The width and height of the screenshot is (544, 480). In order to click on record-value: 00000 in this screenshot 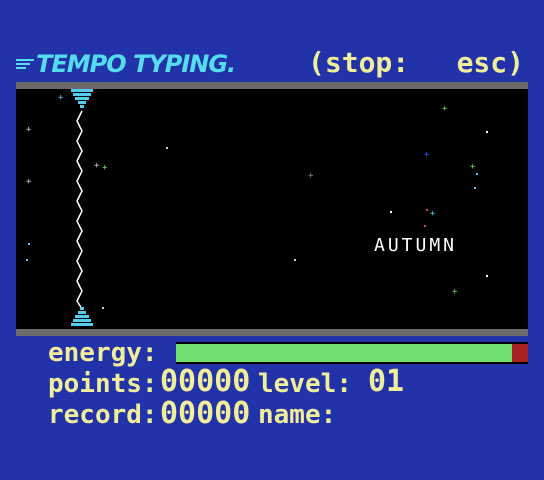, I will do `click(205, 413)`.